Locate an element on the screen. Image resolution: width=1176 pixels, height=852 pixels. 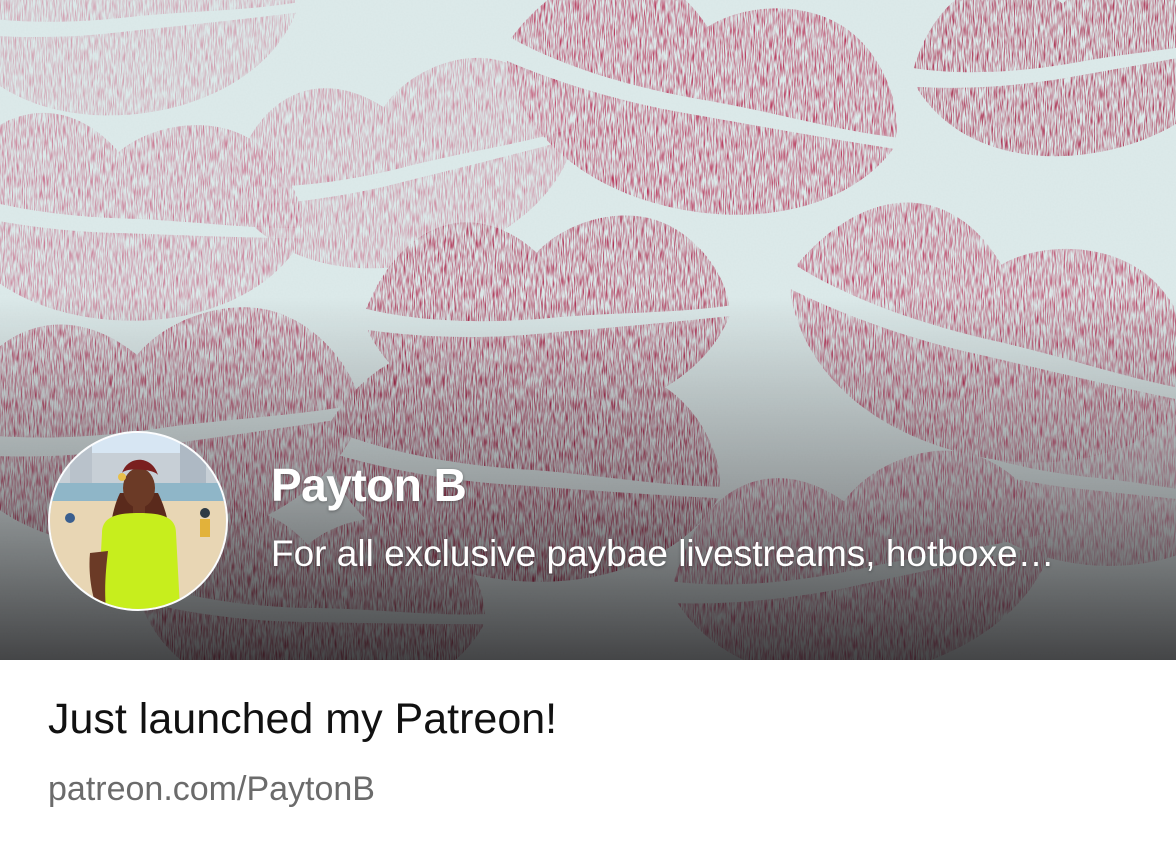
creator-avatar is located at coordinates (138, 521).